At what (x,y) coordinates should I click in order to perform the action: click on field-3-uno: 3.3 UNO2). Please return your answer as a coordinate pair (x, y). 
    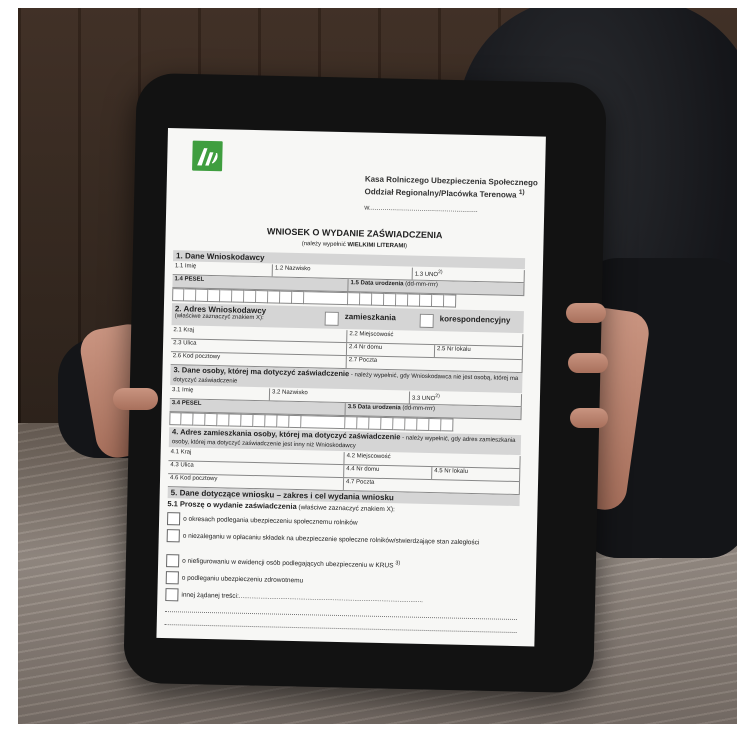
    Looking at the image, I should click on (466, 399).